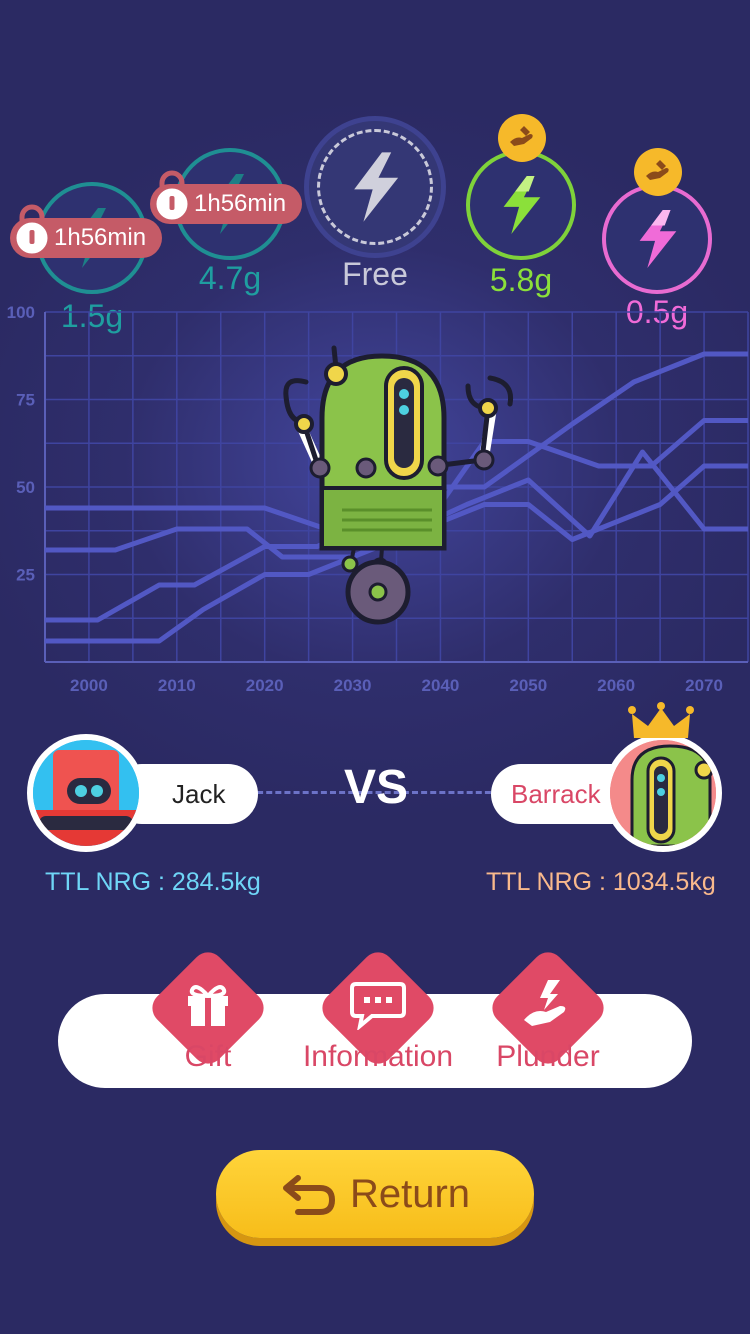 Image resolution: width=750 pixels, height=1334 pixels. I want to click on y-tick-label: 75, so click(25, 400).